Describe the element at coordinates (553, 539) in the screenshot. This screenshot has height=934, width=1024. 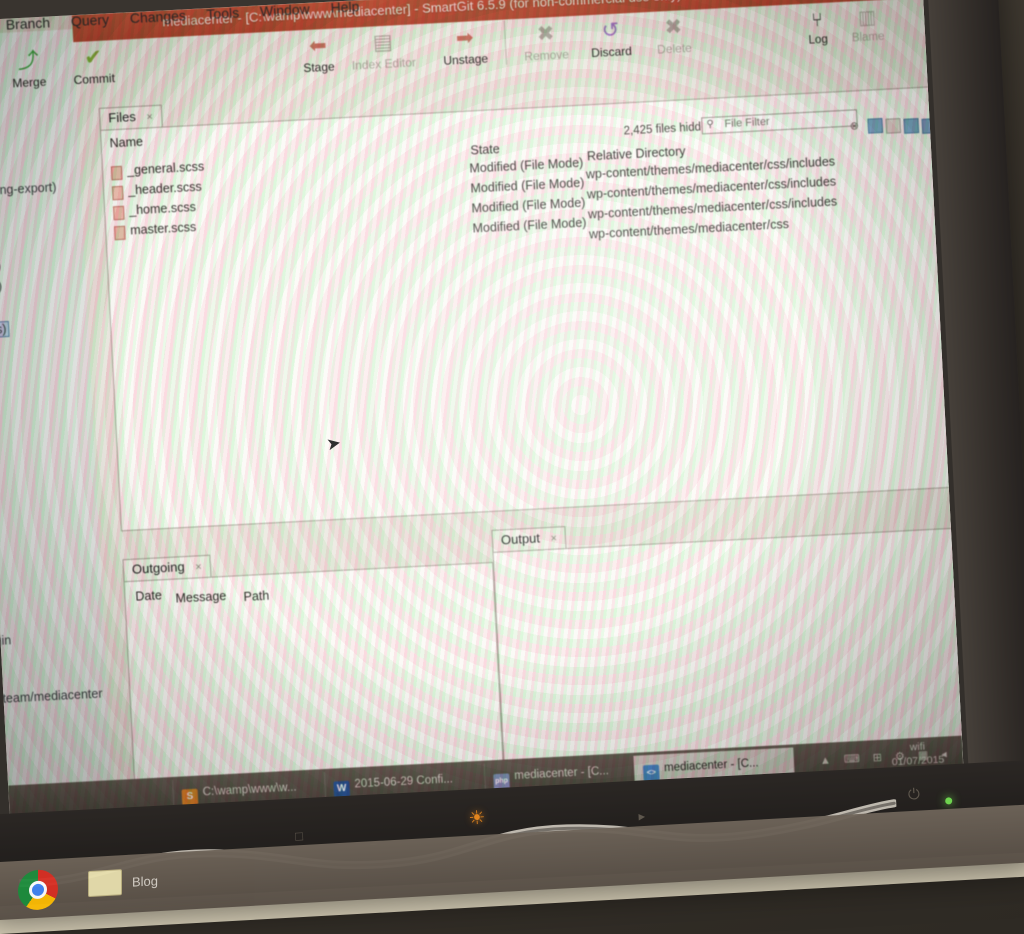
I see `tab-output-close-icon: ×` at that location.